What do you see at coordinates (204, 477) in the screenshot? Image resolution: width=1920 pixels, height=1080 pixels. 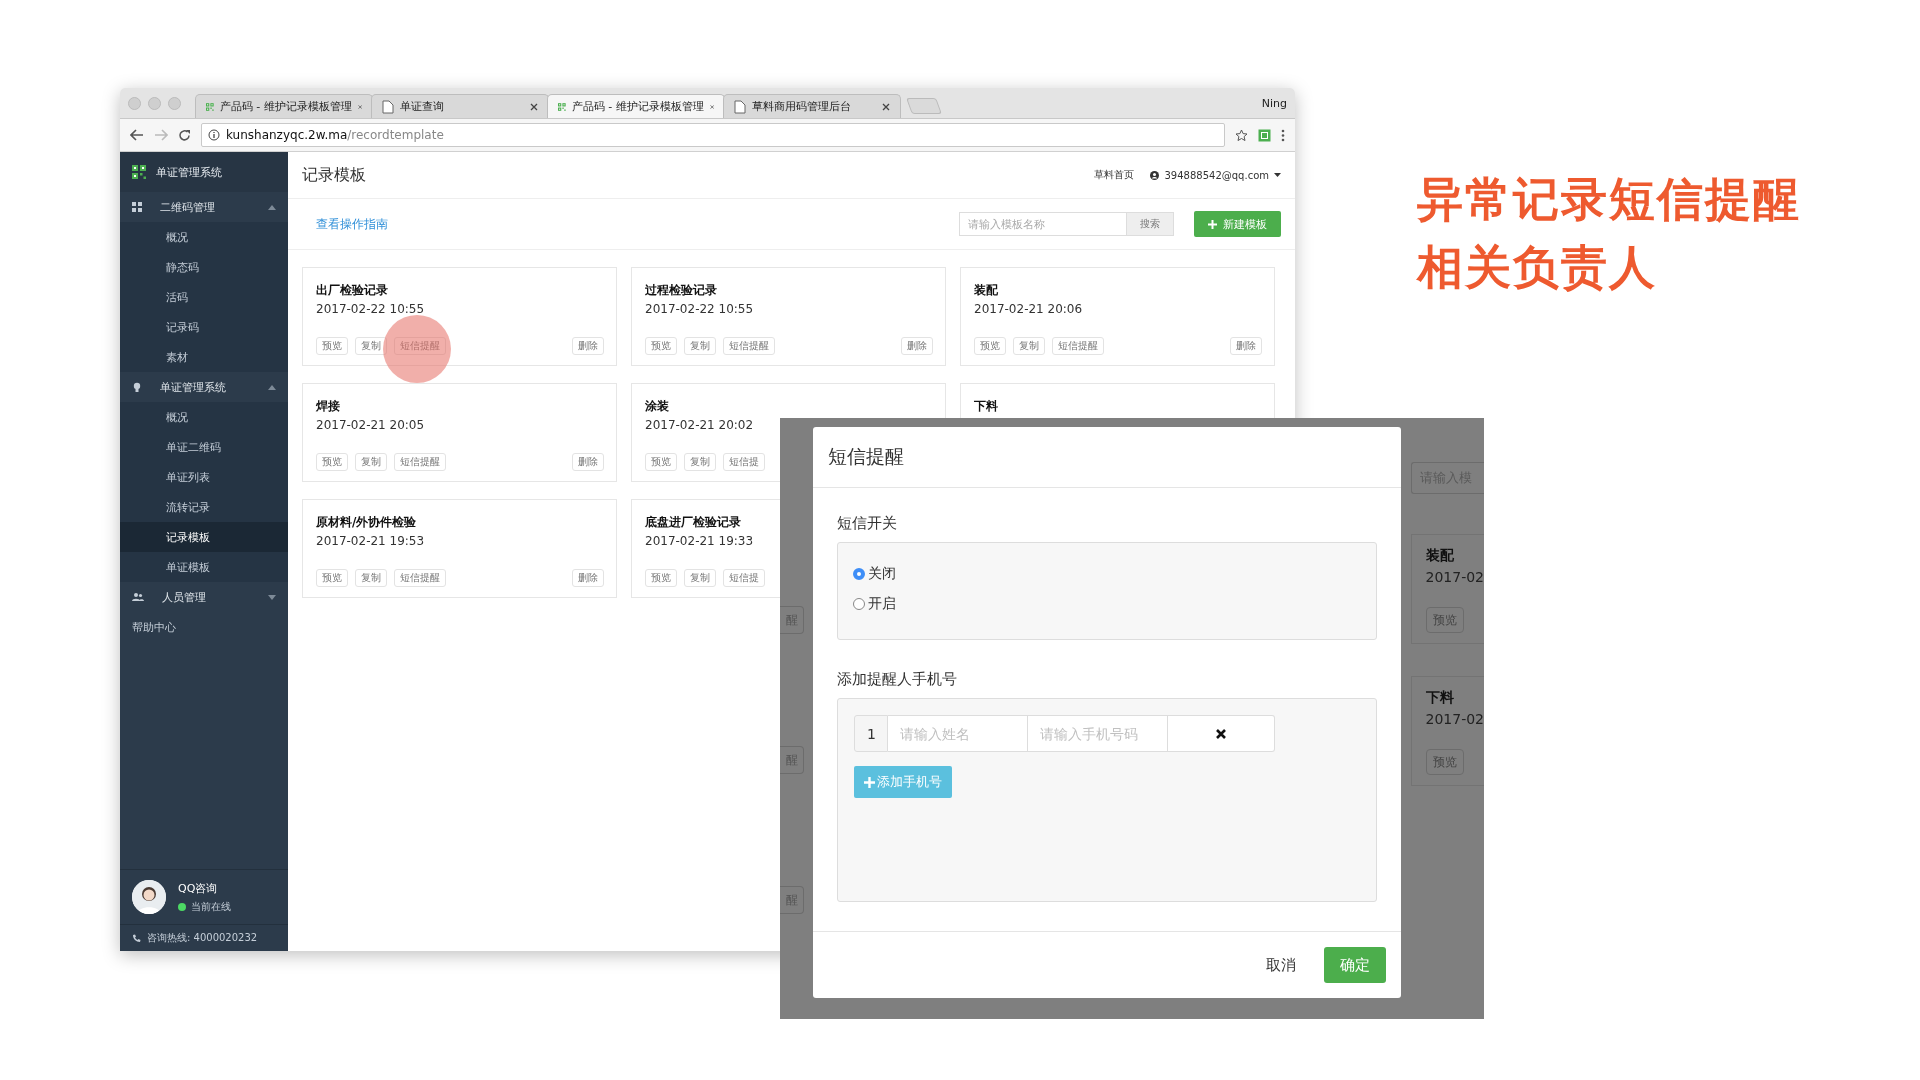 I see `sidebar-item: 单证列表` at bounding box center [204, 477].